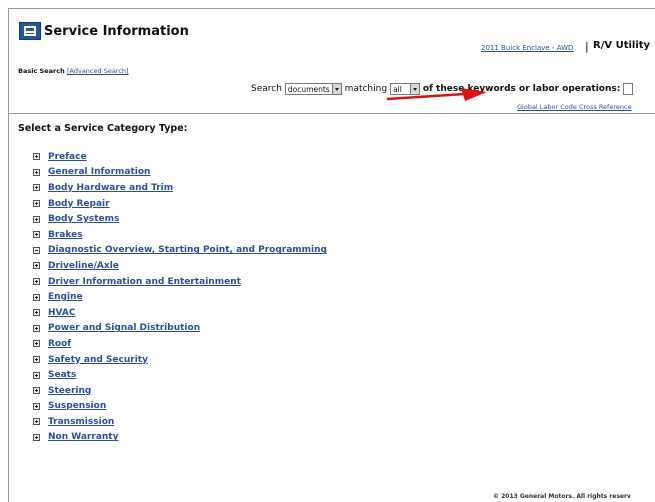 The height and width of the screenshot is (502, 655). What do you see at coordinates (69, 391) in the screenshot?
I see `category-link: Steering` at bounding box center [69, 391].